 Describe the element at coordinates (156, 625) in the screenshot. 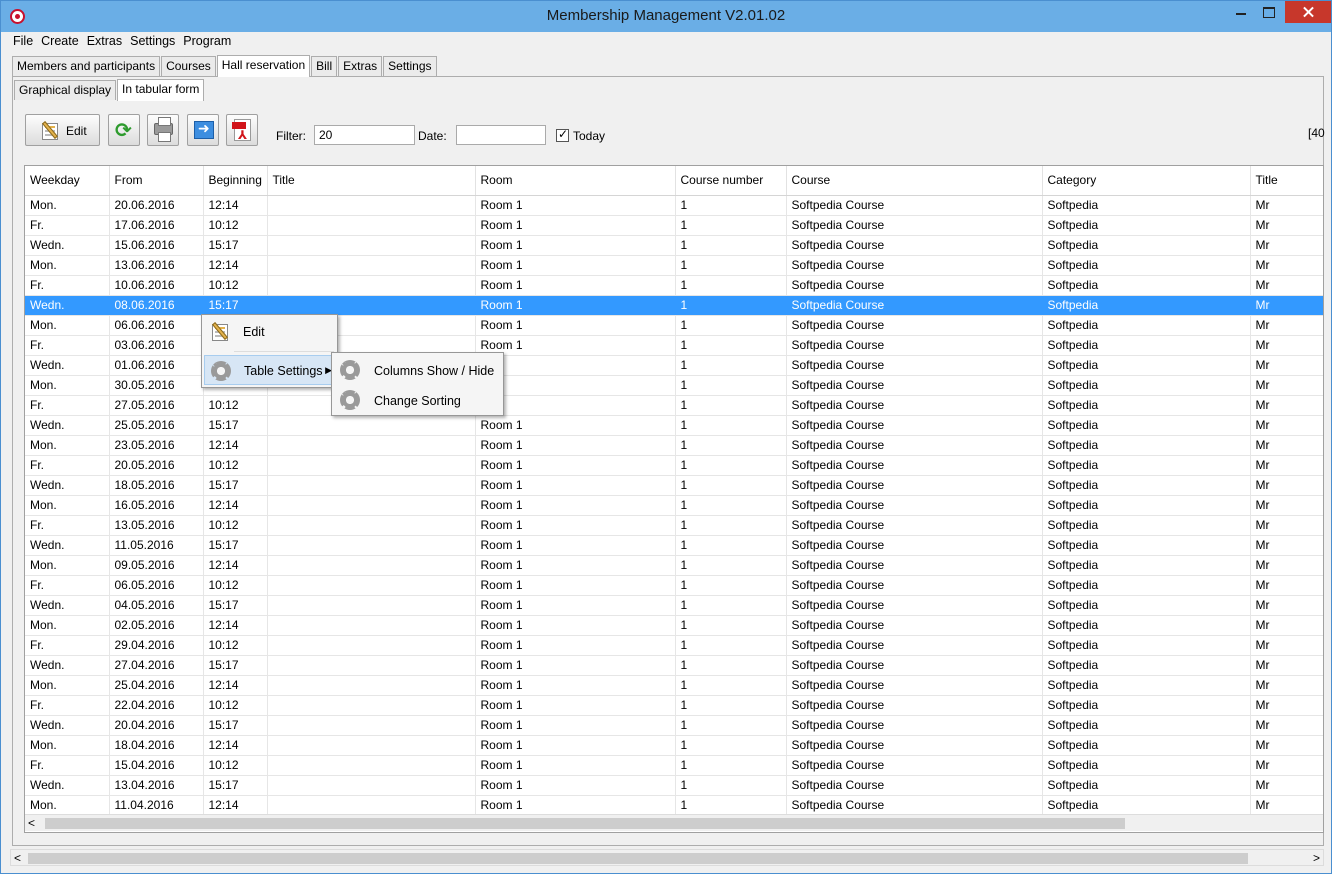

I see `cell-from: 02.05.2016` at that location.